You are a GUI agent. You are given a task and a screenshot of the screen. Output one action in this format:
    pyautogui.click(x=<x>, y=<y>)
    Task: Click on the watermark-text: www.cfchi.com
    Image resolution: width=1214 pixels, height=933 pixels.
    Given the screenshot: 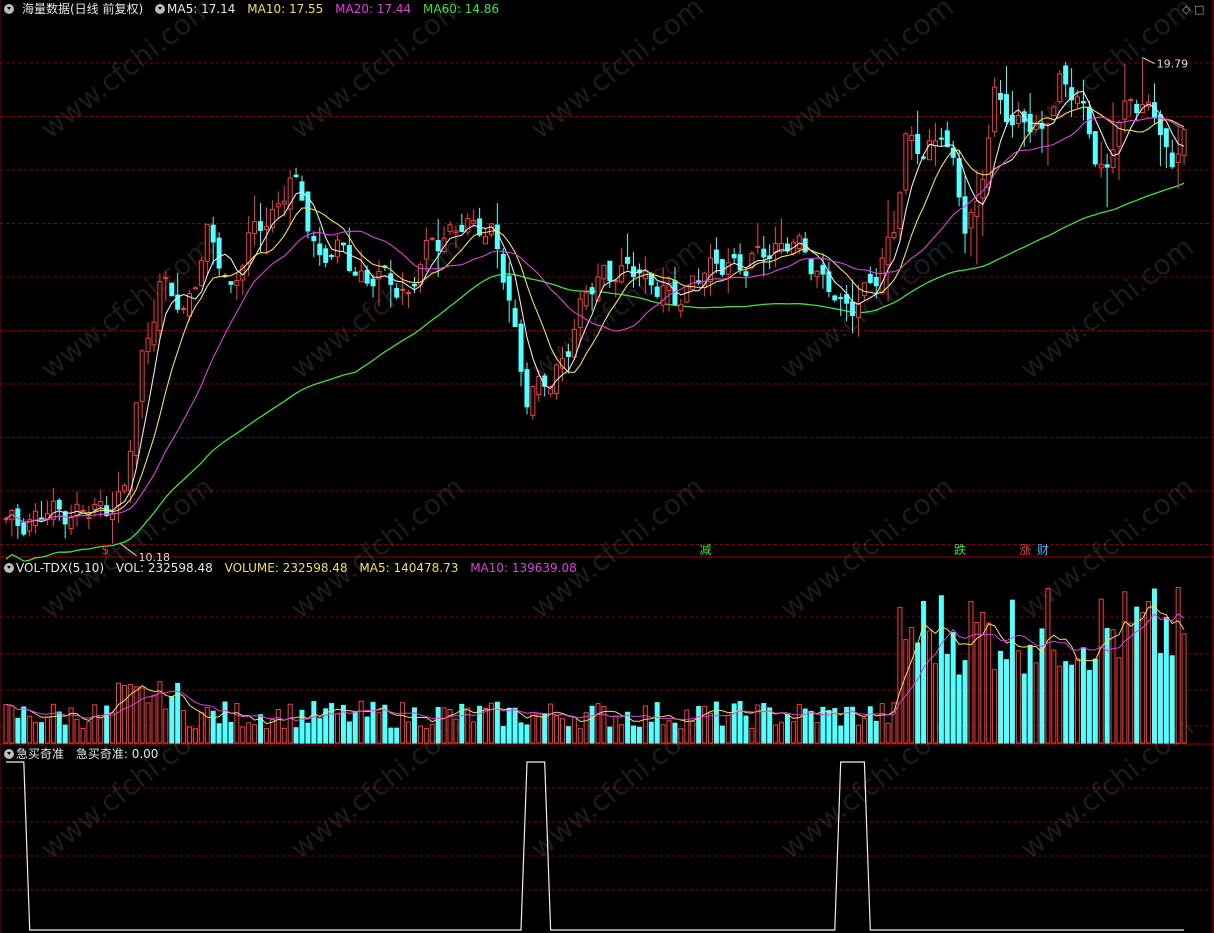 What is the action you would take?
    pyautogui.click(x=377, y=73)
    